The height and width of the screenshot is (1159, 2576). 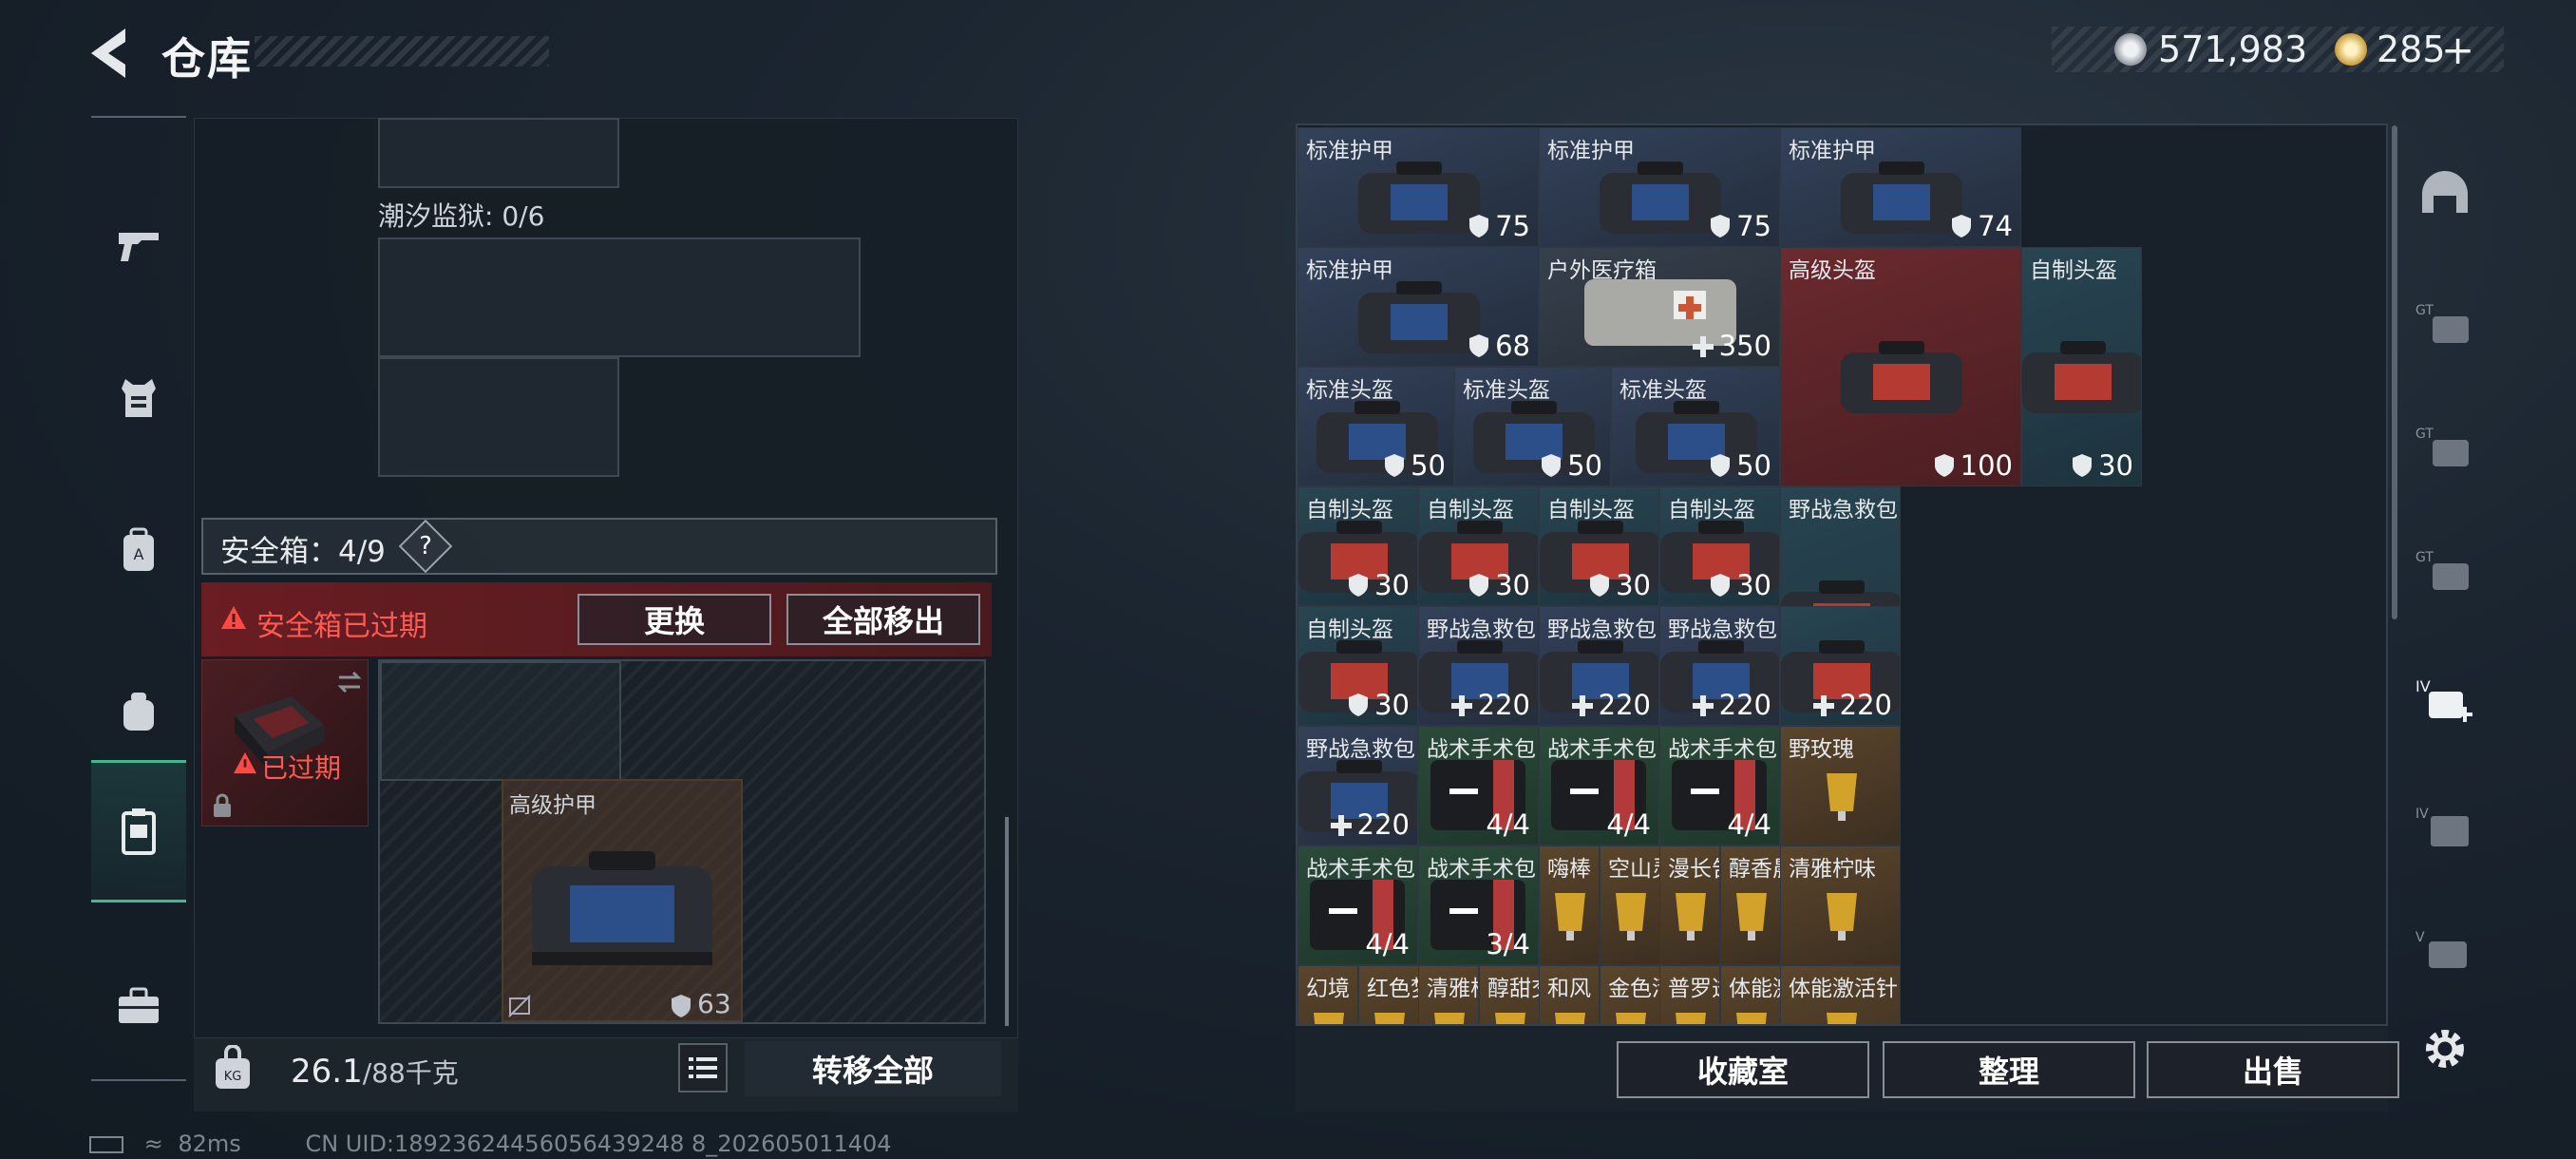 I want to click on replace-button: 更换, so click(x=674, y=619).